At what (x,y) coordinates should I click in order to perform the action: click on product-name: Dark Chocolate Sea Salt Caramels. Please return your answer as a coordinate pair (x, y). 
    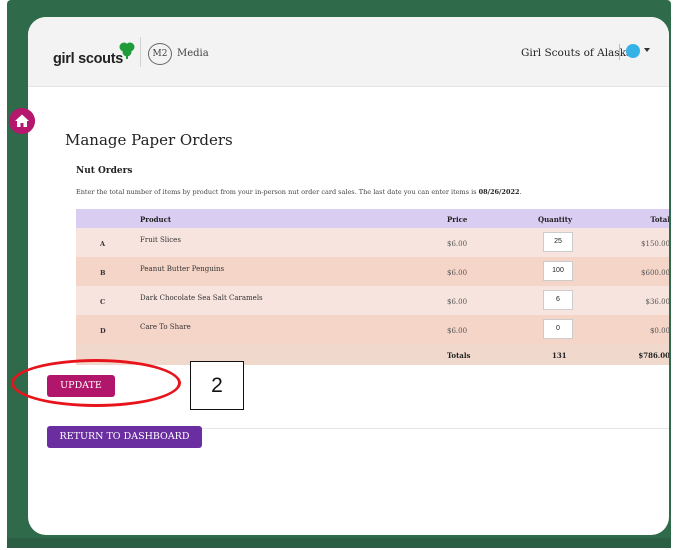
    Looking at the image, I should click on (201, 298).